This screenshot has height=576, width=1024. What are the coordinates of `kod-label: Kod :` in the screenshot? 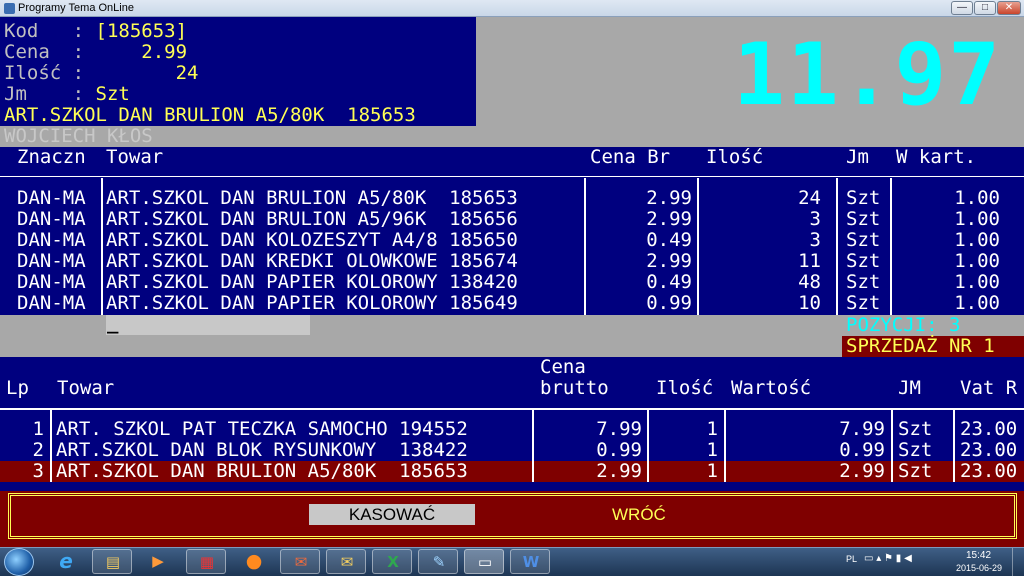 It's located at (50, 31).